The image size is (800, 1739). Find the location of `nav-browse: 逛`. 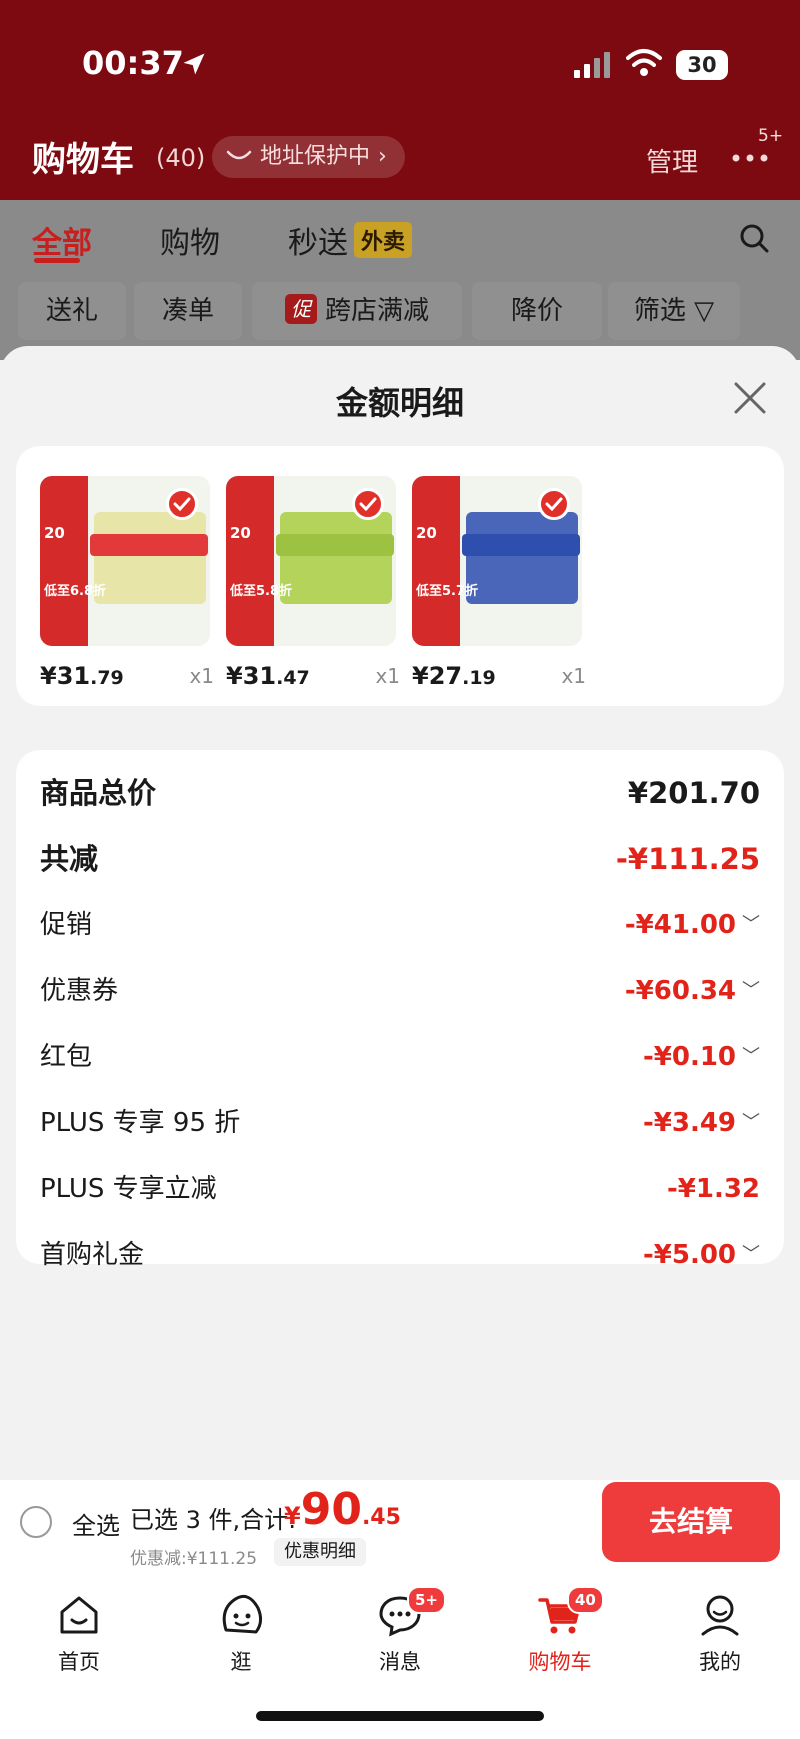

nav-browse: 逛 is located at coordinates (241, 1634).